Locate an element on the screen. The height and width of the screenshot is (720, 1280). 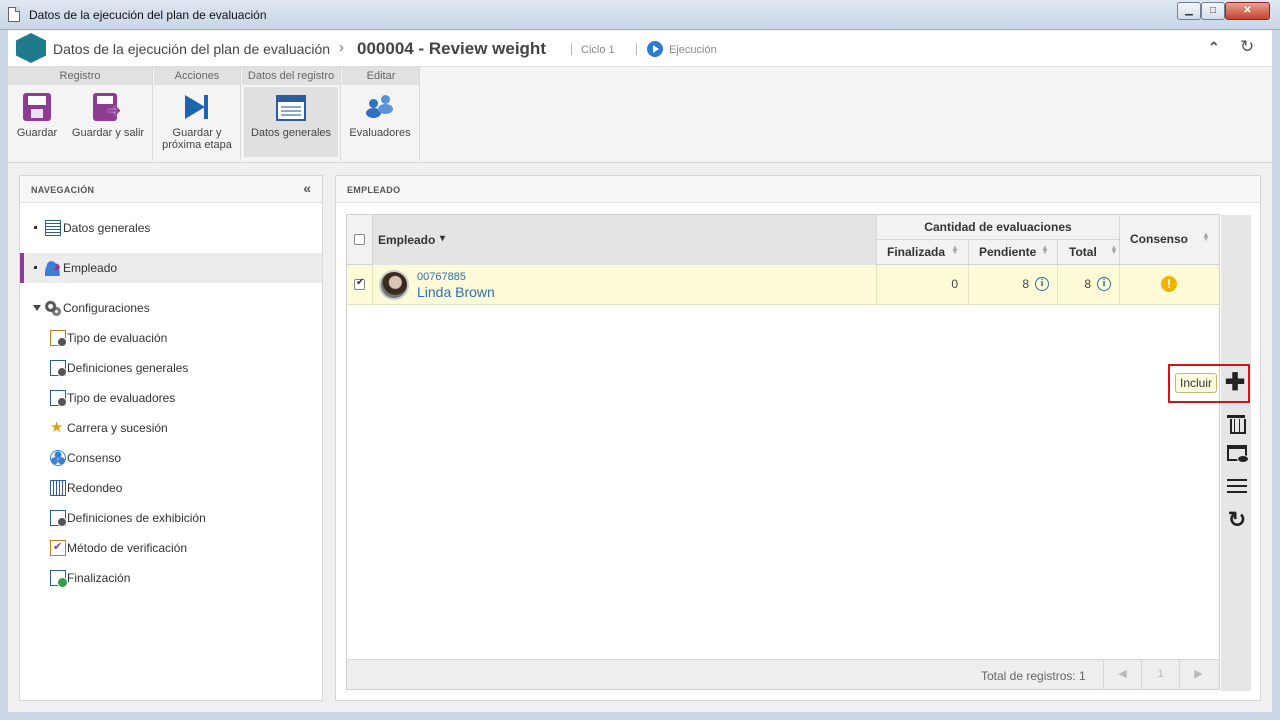
expand-triangle-icon is located at coordinates (37, 308).